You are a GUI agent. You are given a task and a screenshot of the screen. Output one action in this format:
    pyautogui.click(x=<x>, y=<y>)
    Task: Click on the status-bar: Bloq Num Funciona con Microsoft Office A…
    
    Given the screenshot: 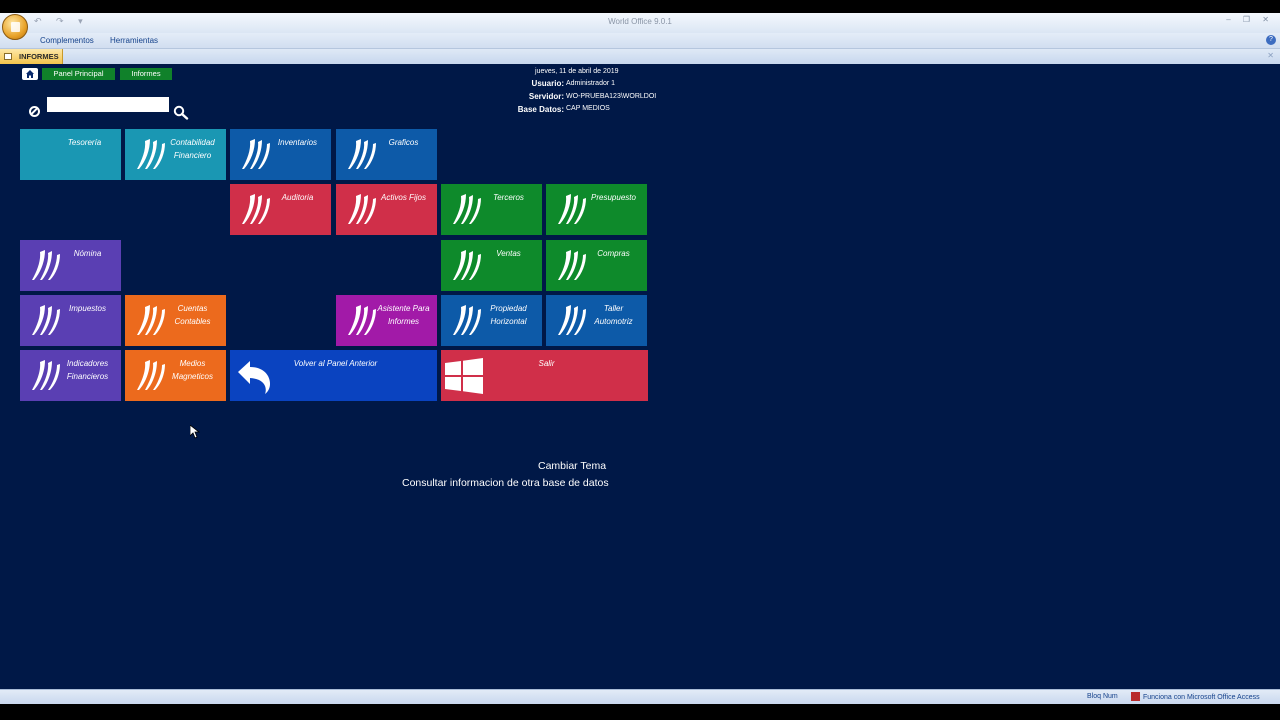 What is the action you would take?
    pyautogui.click(x=640, y=696)
    